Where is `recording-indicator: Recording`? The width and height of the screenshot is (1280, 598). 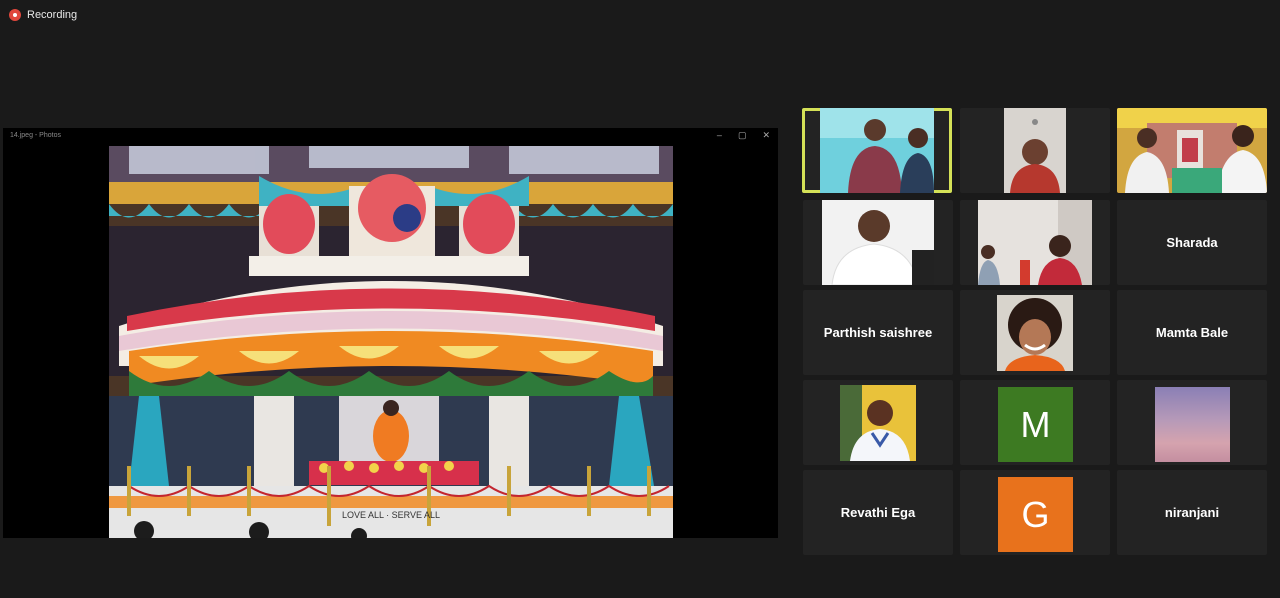
recording-indicator: Recording is located at coordinates (43, 15).